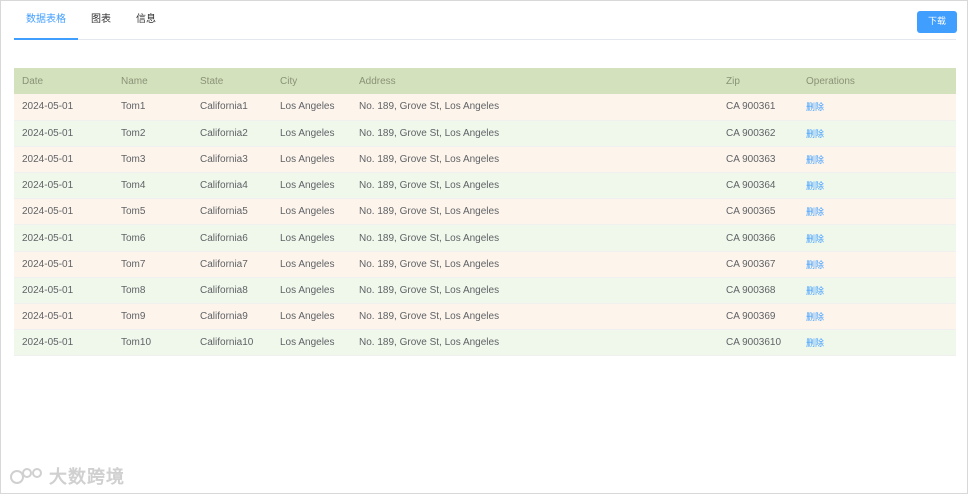 Image resolution: width=968 pixels, height=494 pixels. What do you see at coordinates (311, 81) in the screenshot?
I see `column-header-city: City` at bounding box center [311, 81].